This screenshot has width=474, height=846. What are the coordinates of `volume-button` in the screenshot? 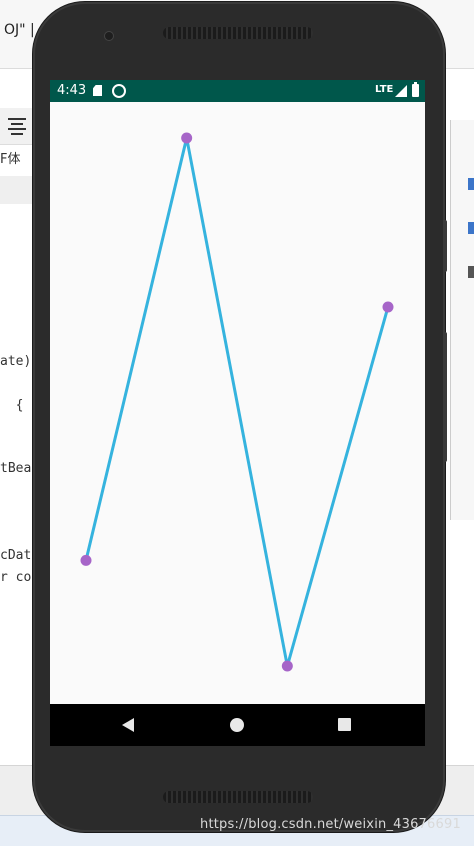 It's located at (445, 246).